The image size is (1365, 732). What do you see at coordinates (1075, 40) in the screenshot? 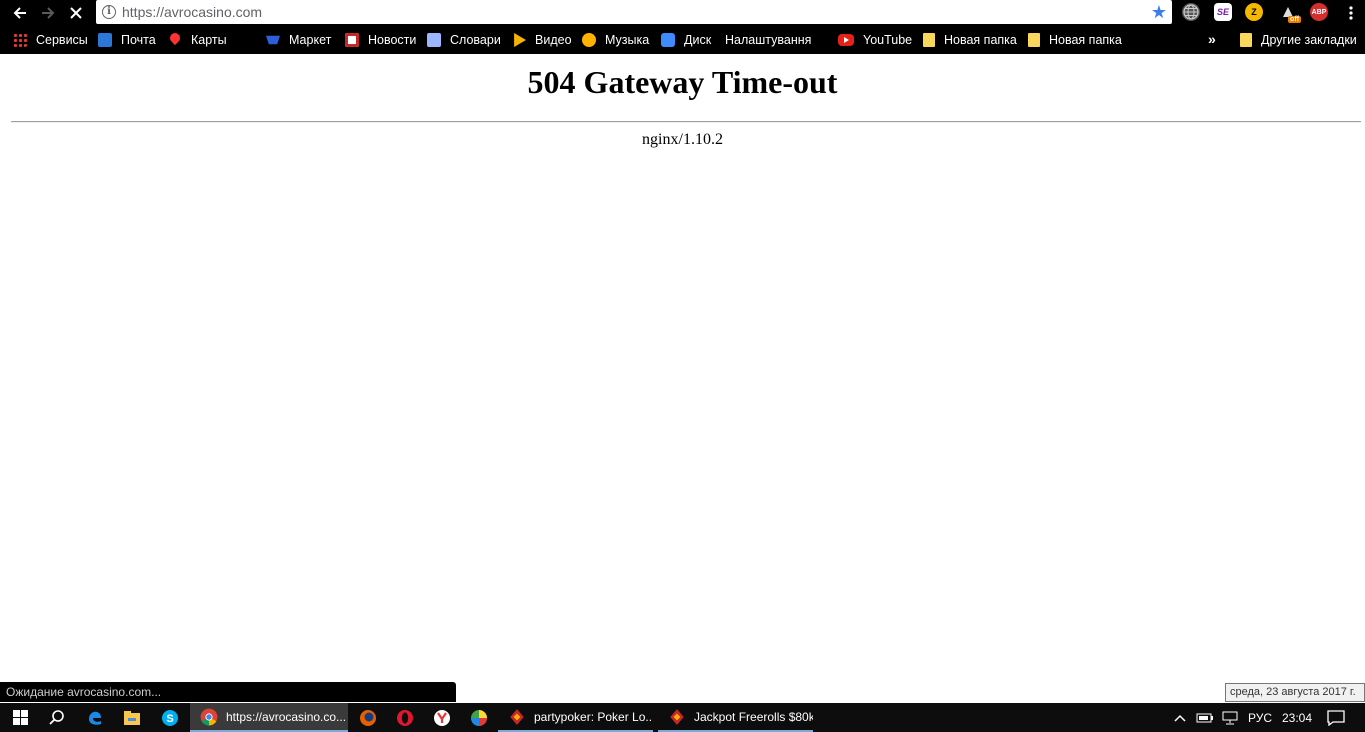
I see `bookmark-folder-2: Новая папка` at bounding box center [1075, 40].